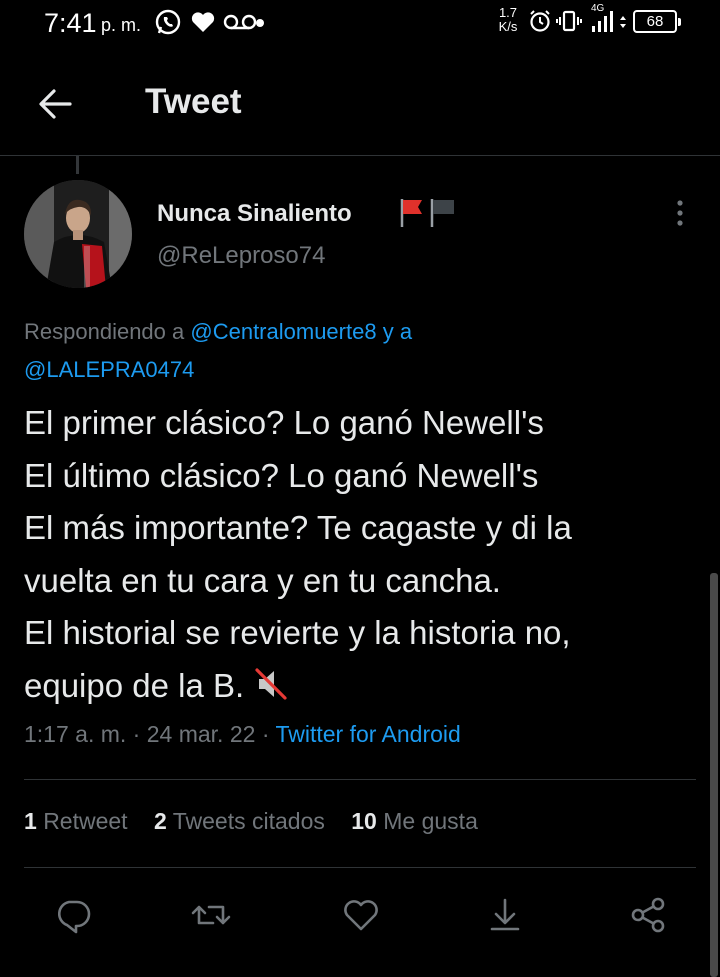 Image resolution: width=720 pixels, height=977 pixels. I want to click on black-flag-icon, so click(442, 213).